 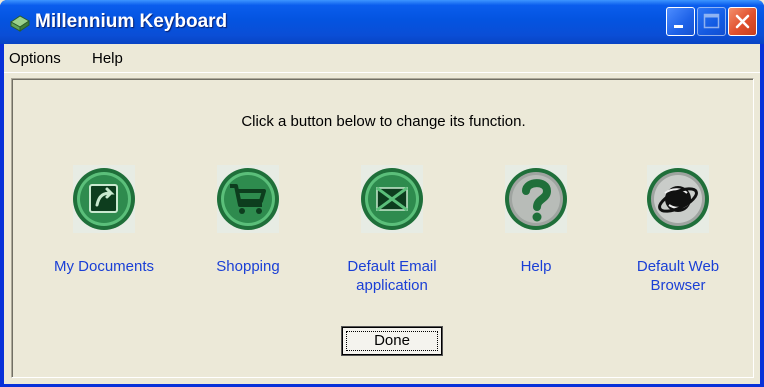 I want to click on default-web-browser-label: Default Web Browser, so click(x=678, y=276).